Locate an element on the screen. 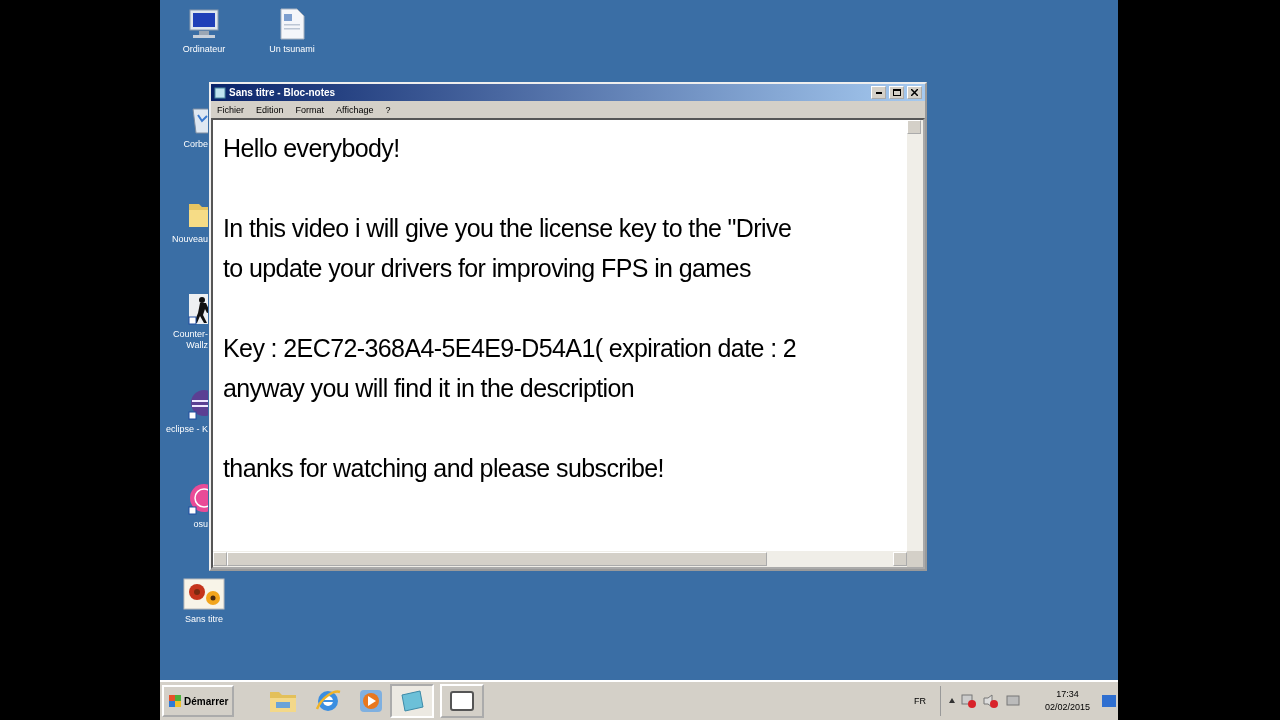  start-button: Démarrer is located at coordinates (198, 701).